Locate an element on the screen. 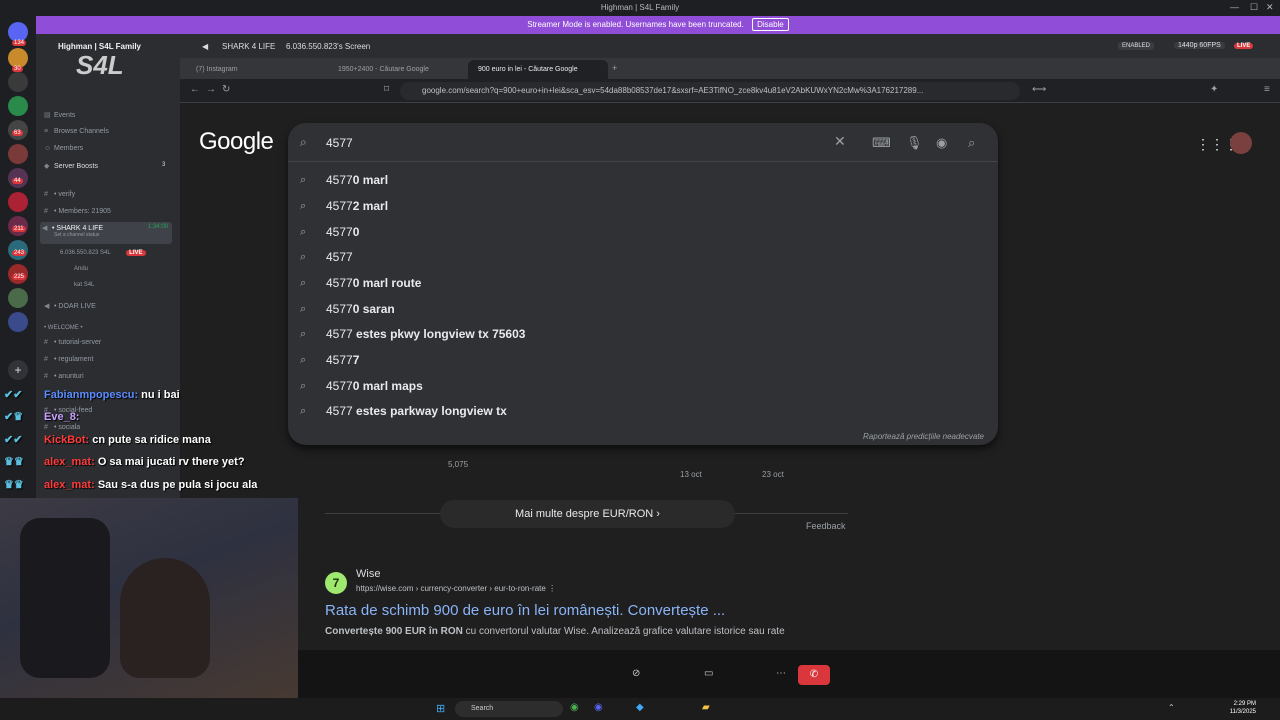 Image resolution: width=1280 pixels, height=720 pixels. taskbar-search: Search is located at coordinates (509, 709).